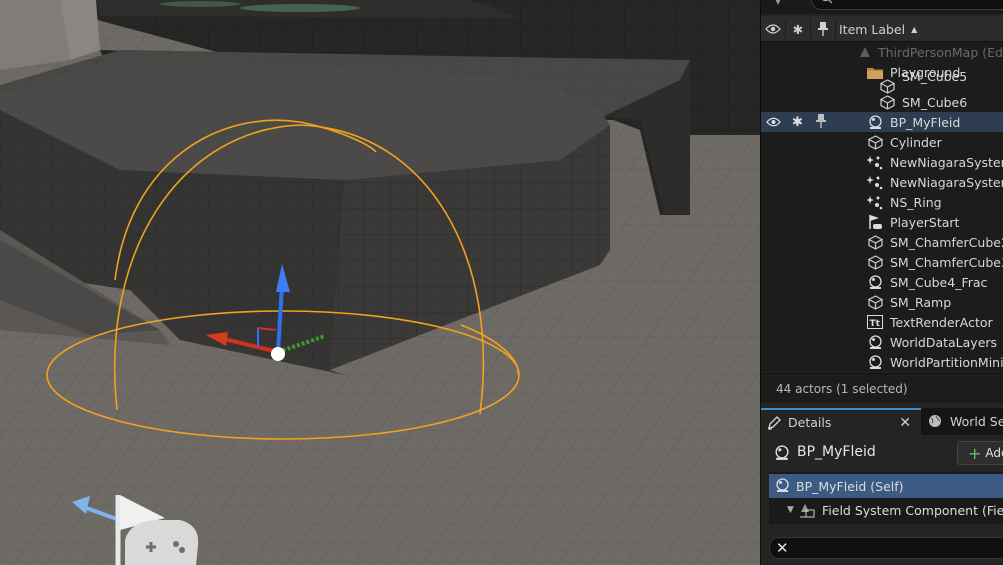 The image size is (1003, 565). What do you see at coordinates (875, 222) in the screenshot?
I see `player-start-icon` at bounding box center [875, 222].